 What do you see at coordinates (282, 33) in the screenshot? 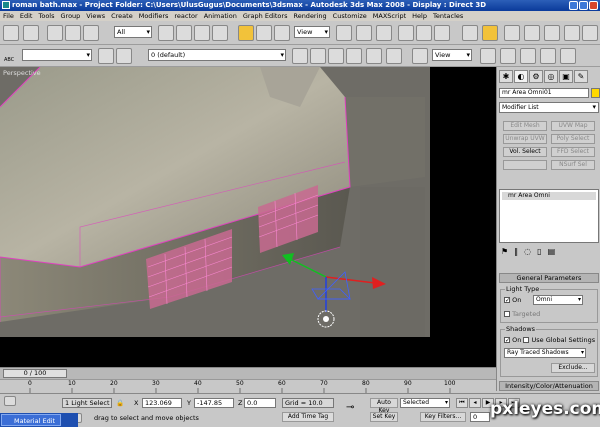
I see `select-and-scale-icon` at bounding box center [282, 33].